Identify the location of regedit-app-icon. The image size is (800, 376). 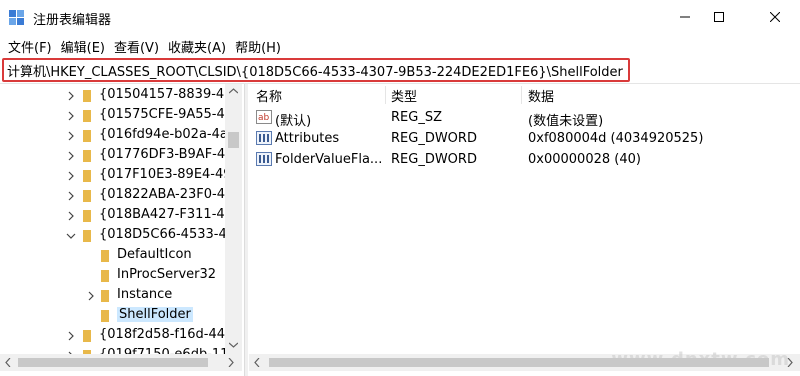
(16, 17).